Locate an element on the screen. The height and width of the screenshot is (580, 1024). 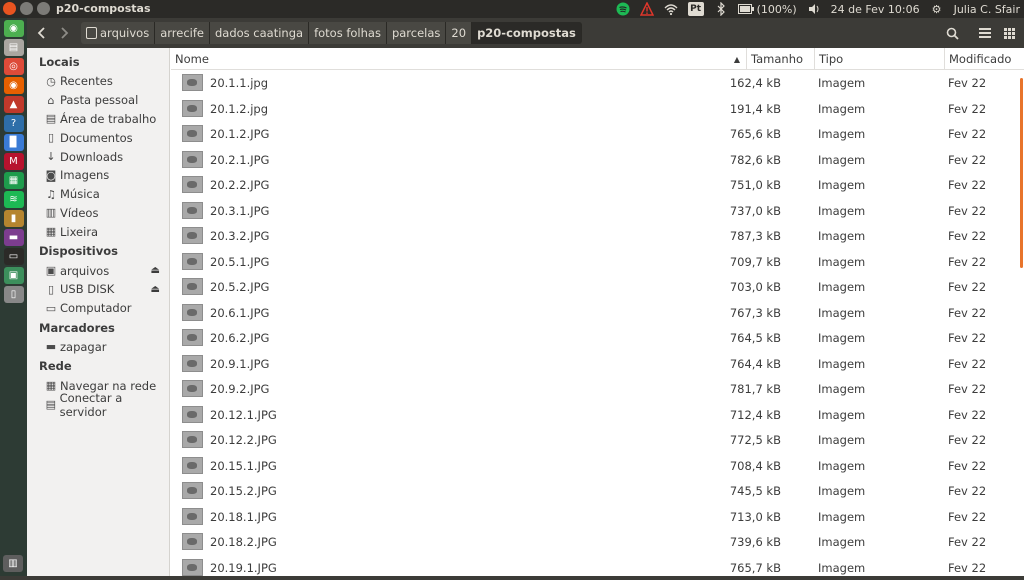
file-row: 20.12.2.JPG772,5 kBImagemFev 22 is located at coordinates (597, 440).